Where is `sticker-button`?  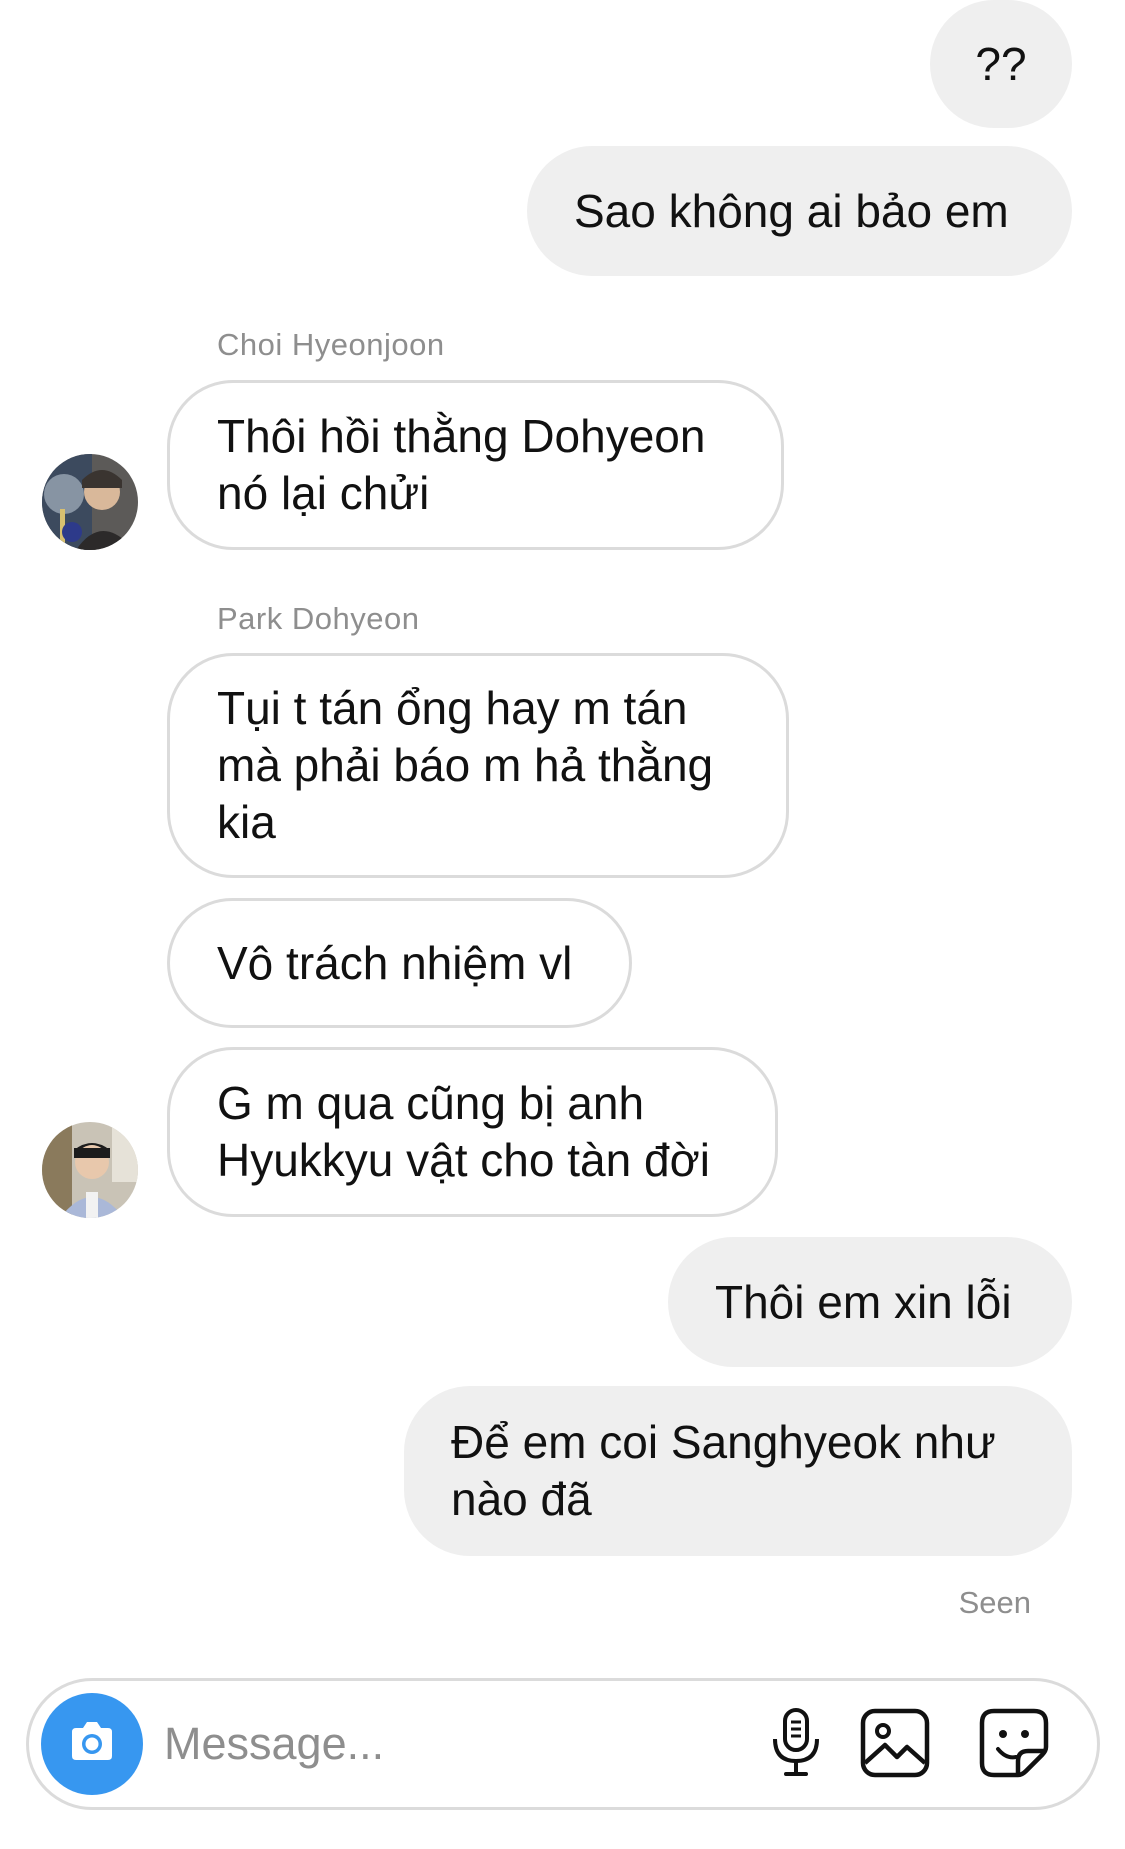 sticker-button is located at coordinates (1014, 1745).